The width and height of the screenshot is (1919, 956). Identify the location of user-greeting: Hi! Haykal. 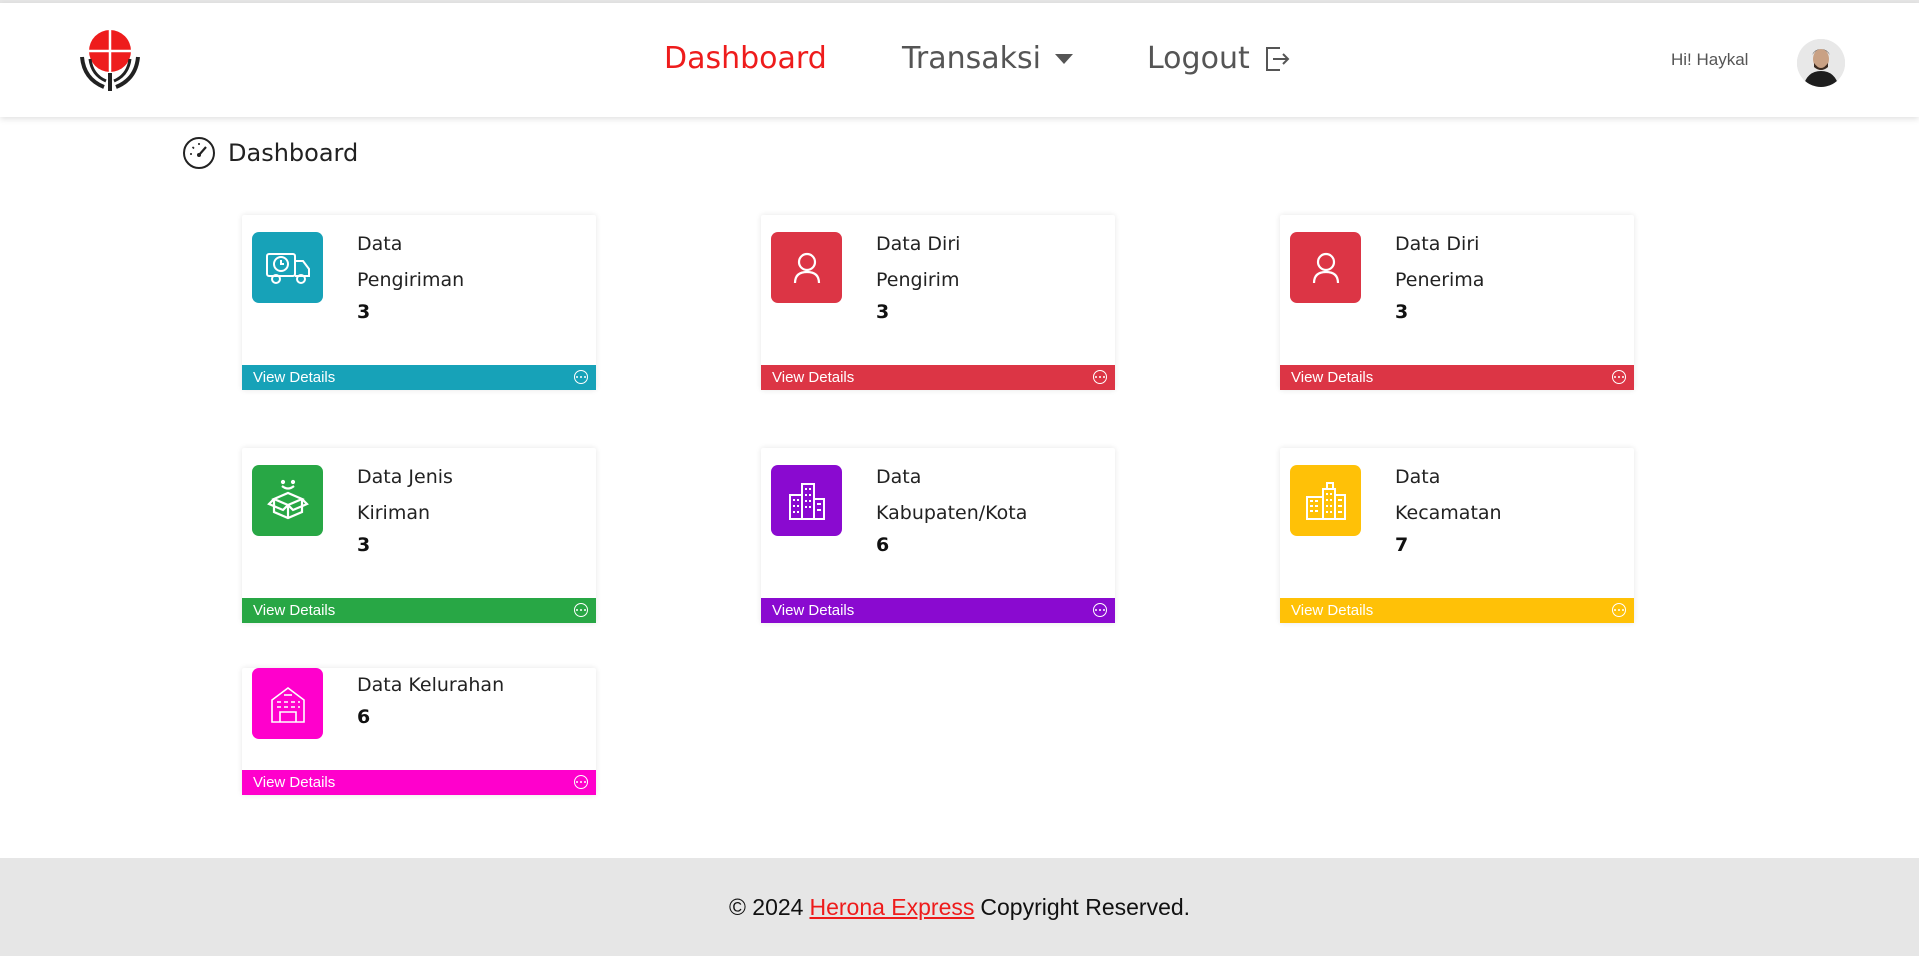
(1710, 59).